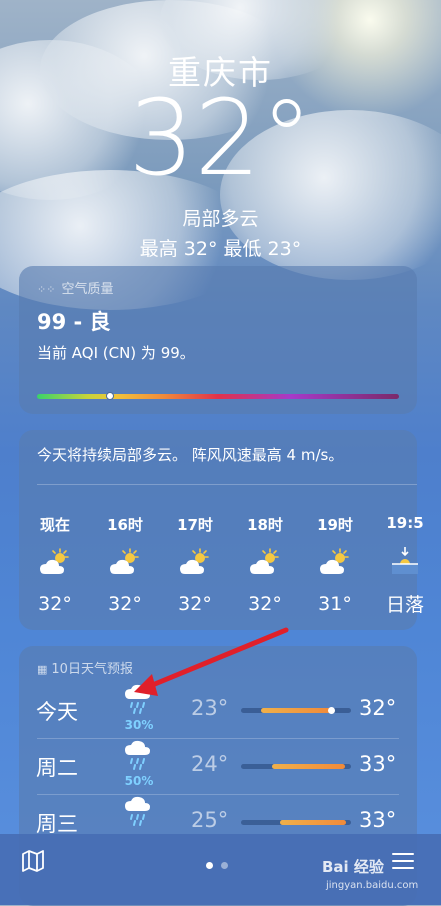 The image size is (441, 906). I want to click on watermark-url: jingyan.baidu.com, so click(372, 885).